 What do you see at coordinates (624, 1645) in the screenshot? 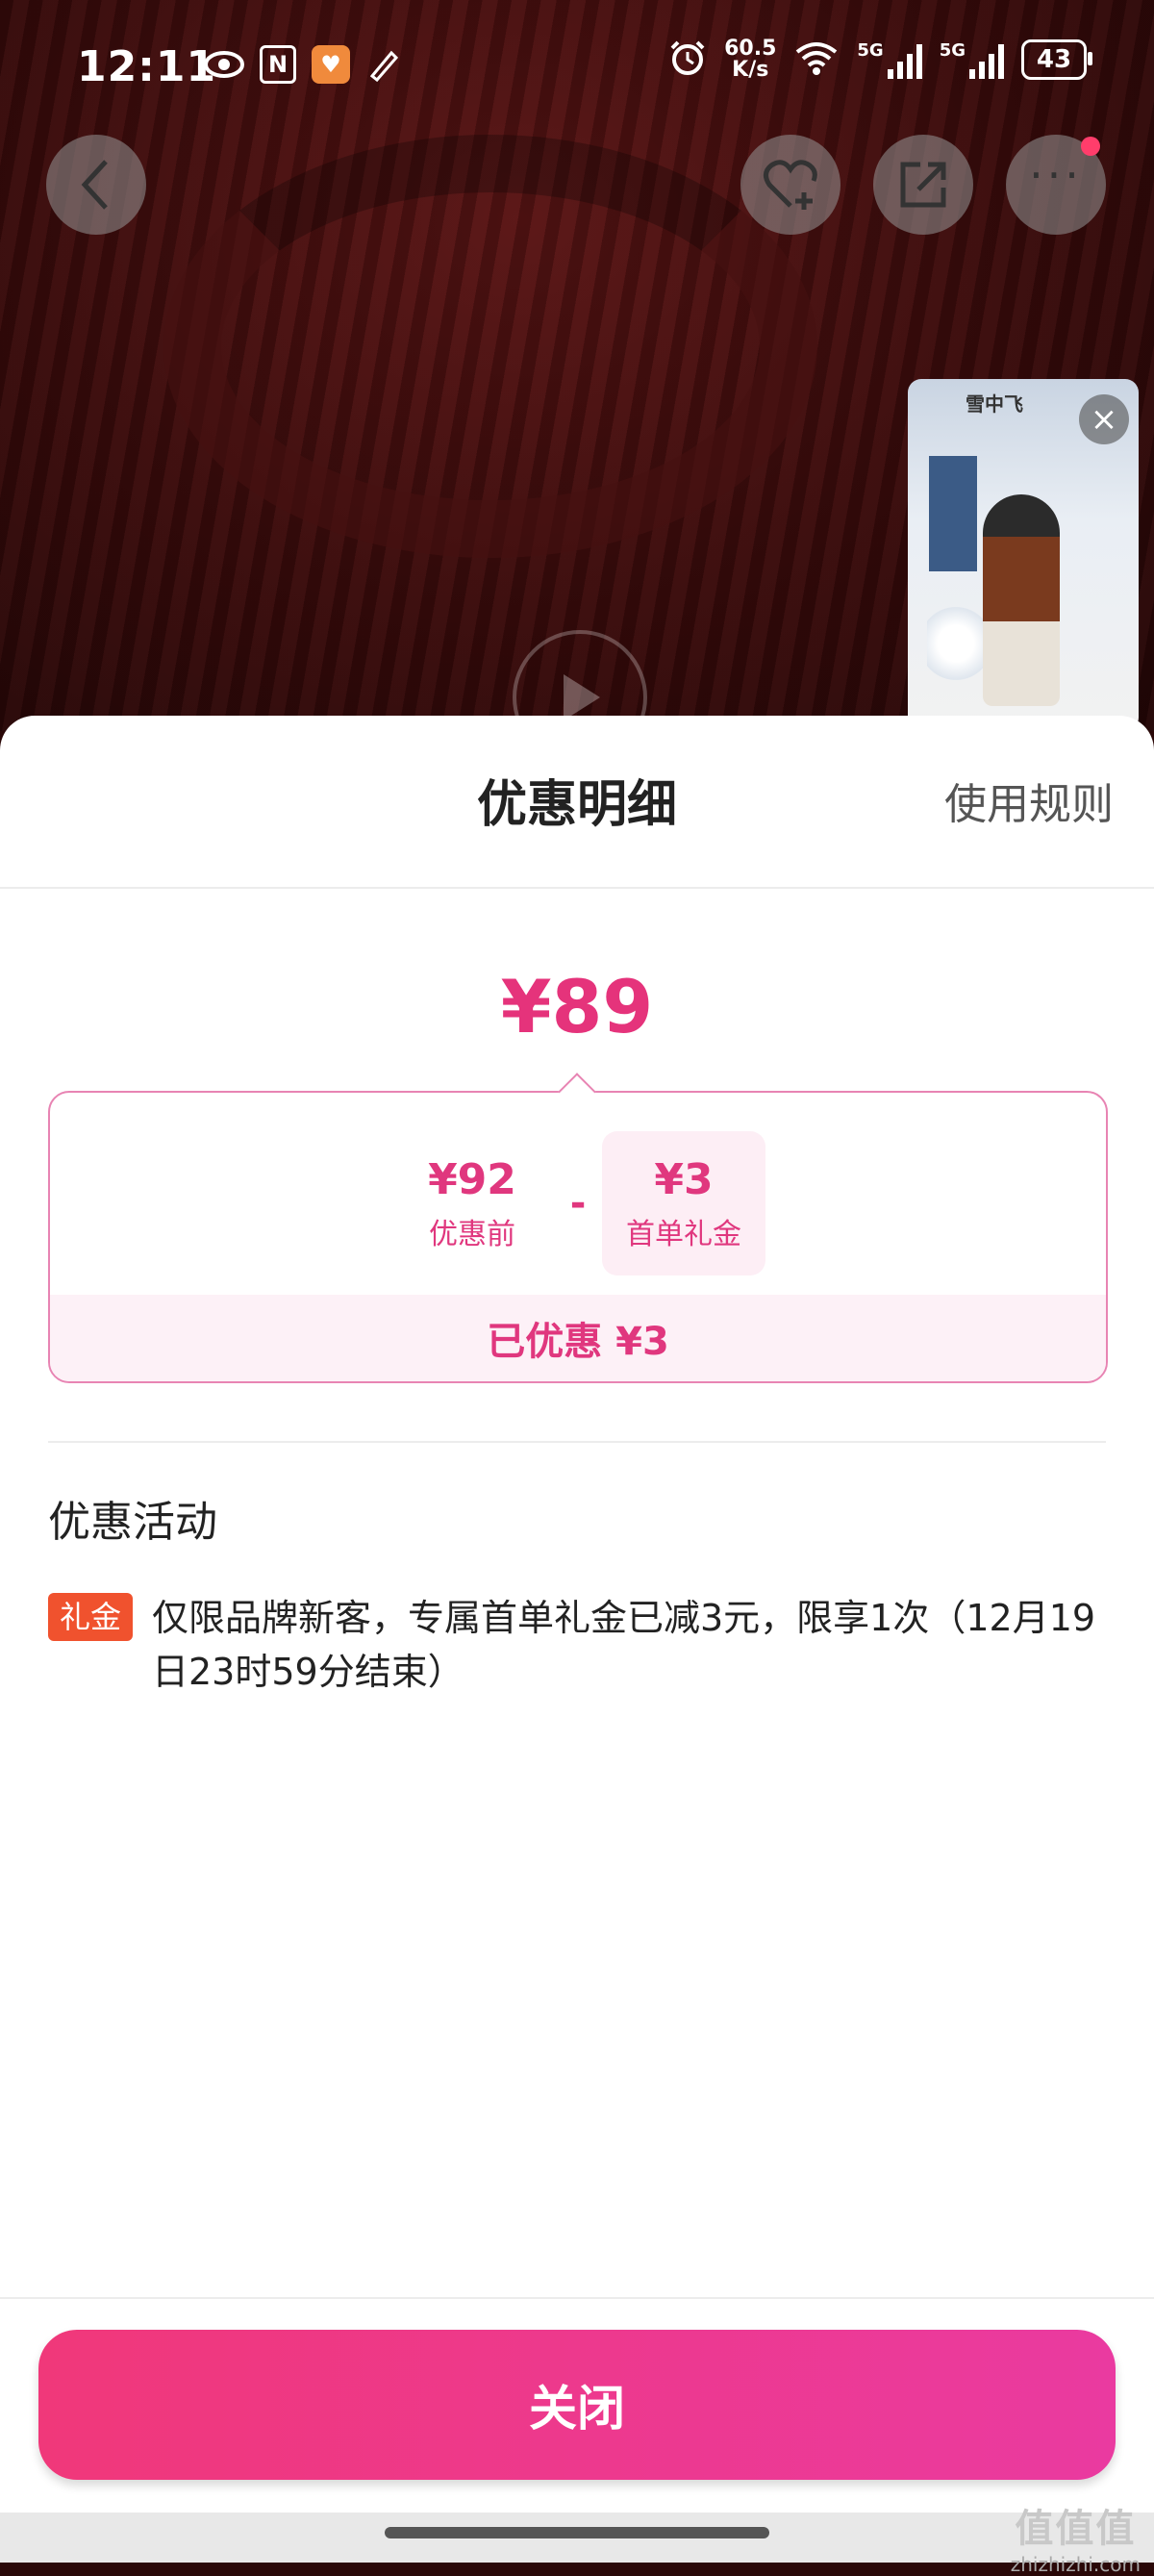
I see `promotion-description: 仅限品牌新客，专属首单礼金已减3元，限享1次（12月19日23时59分结束）` at bounding box center [624, 1645].